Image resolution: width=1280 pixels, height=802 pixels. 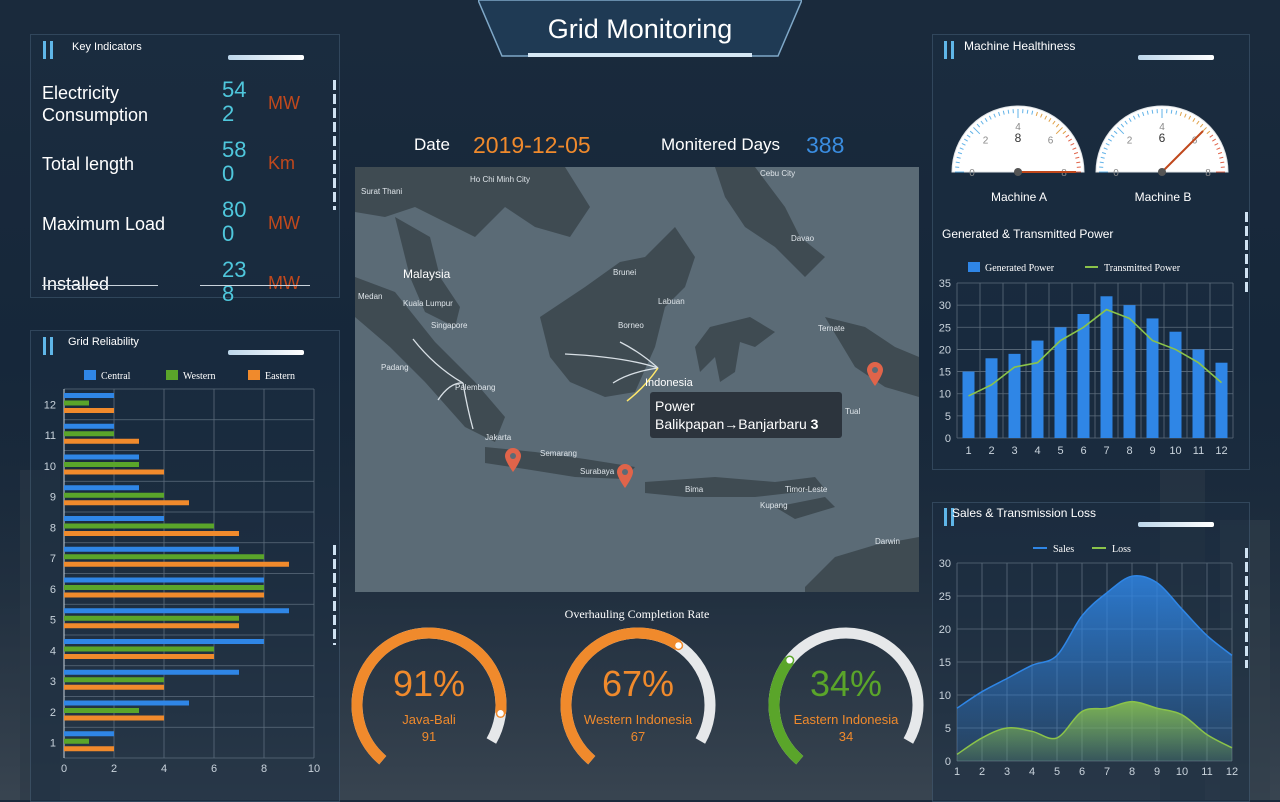 What do you see at coordinates (638, 684) in the screenshot?
I see `gauge-percent: 67%` at bounding box center [638, 684].